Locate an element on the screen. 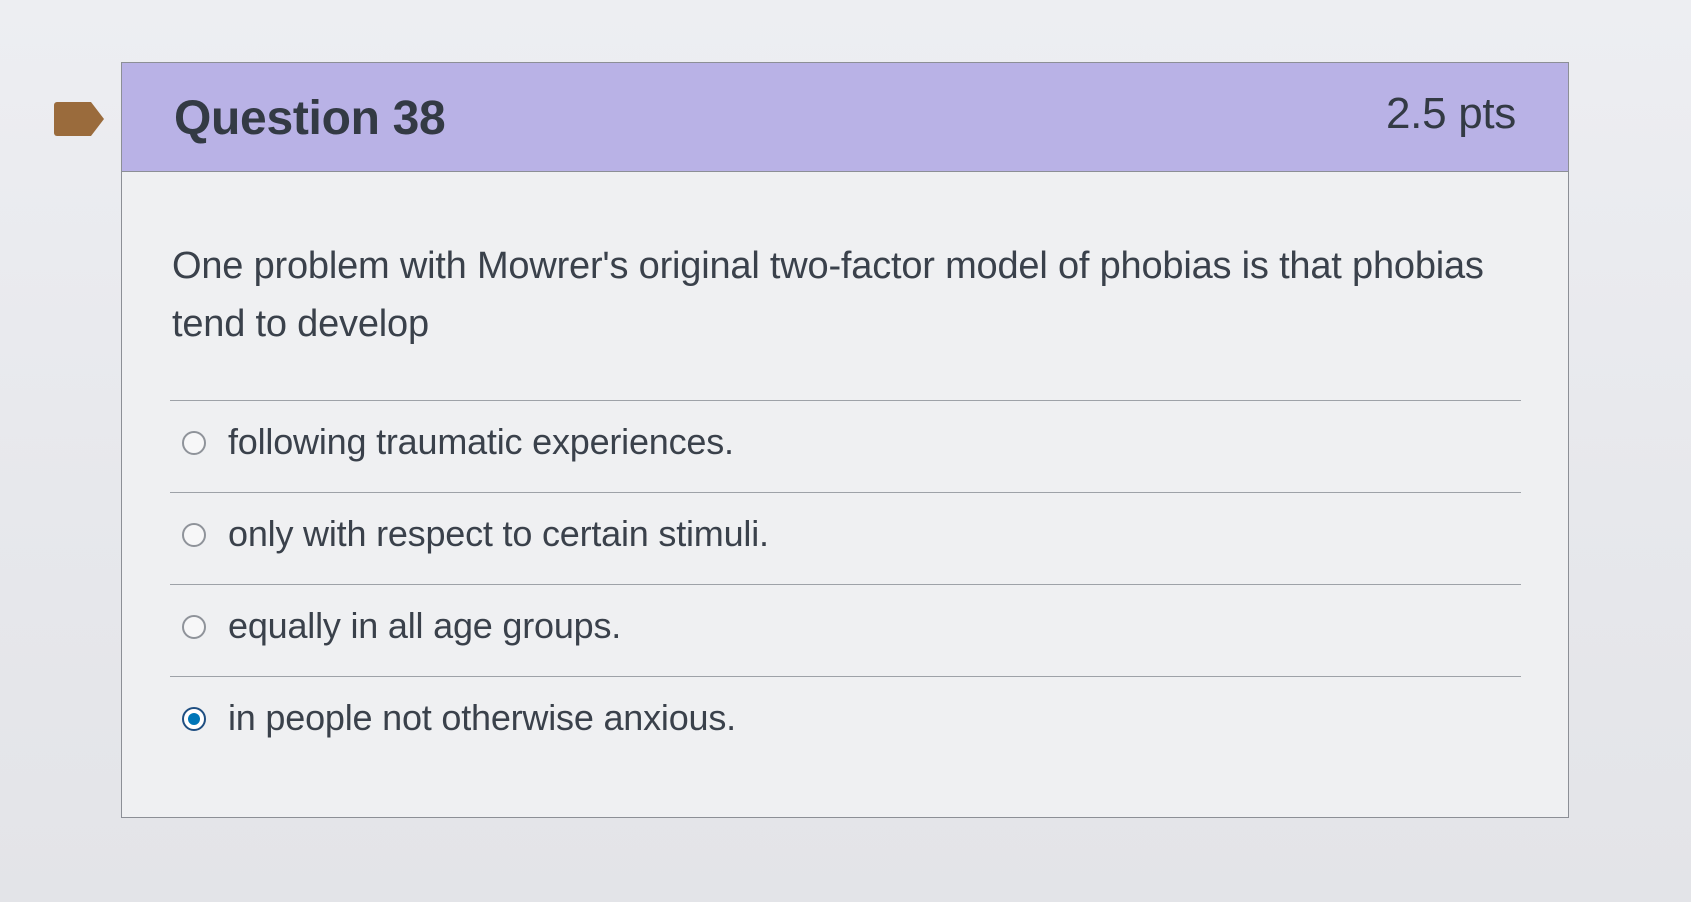  answer-label: in people not otherwise anxious. is located at coordinates (482, 717).